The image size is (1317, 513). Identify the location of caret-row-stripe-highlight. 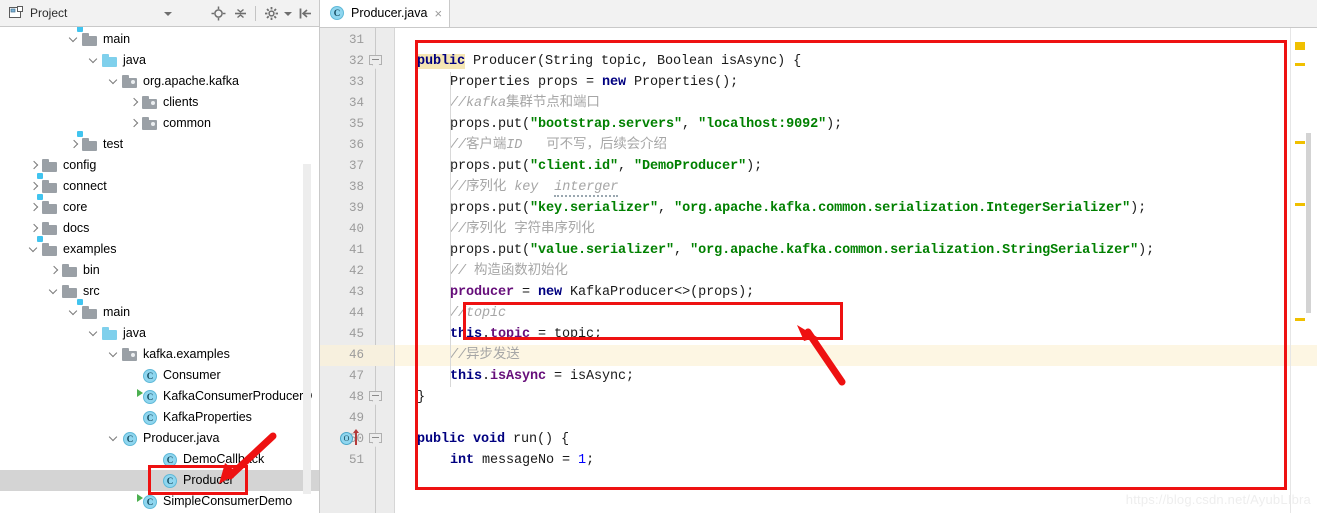
(1304, 355).